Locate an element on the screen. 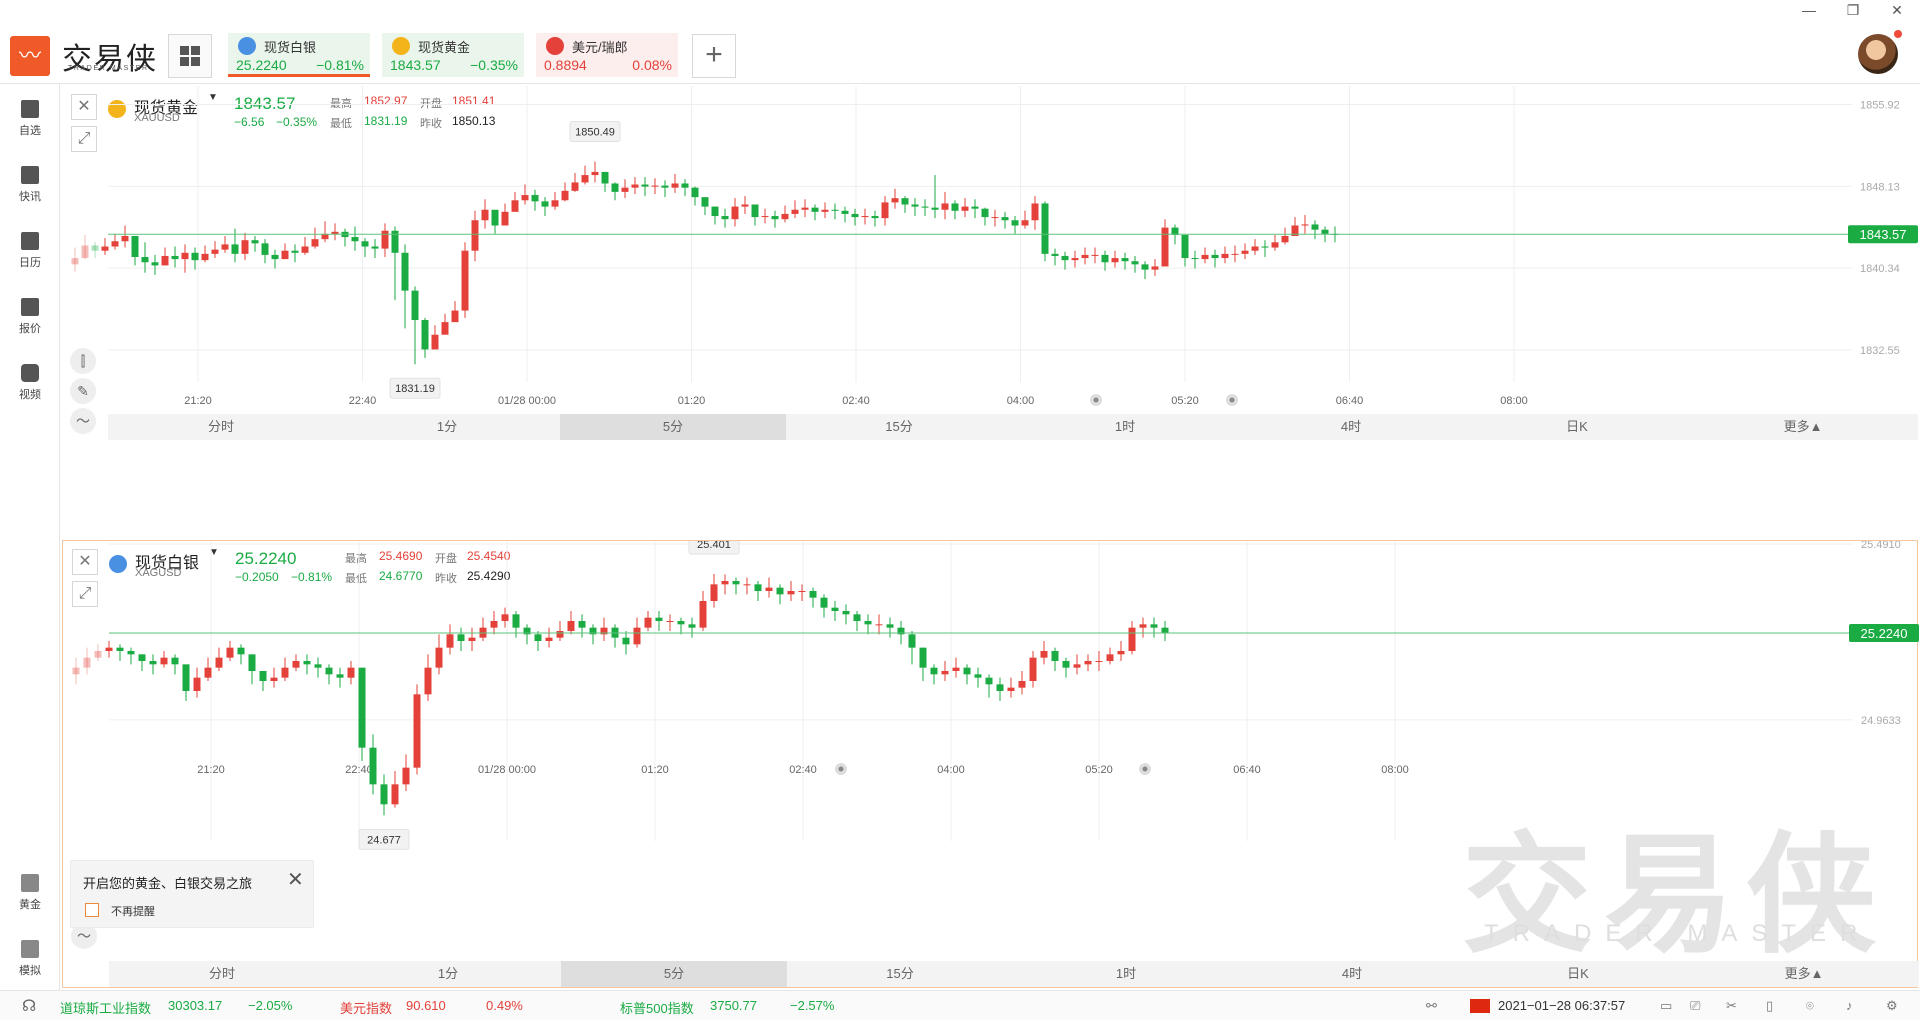  chart-line-icon is located at coordinates (30, 307).